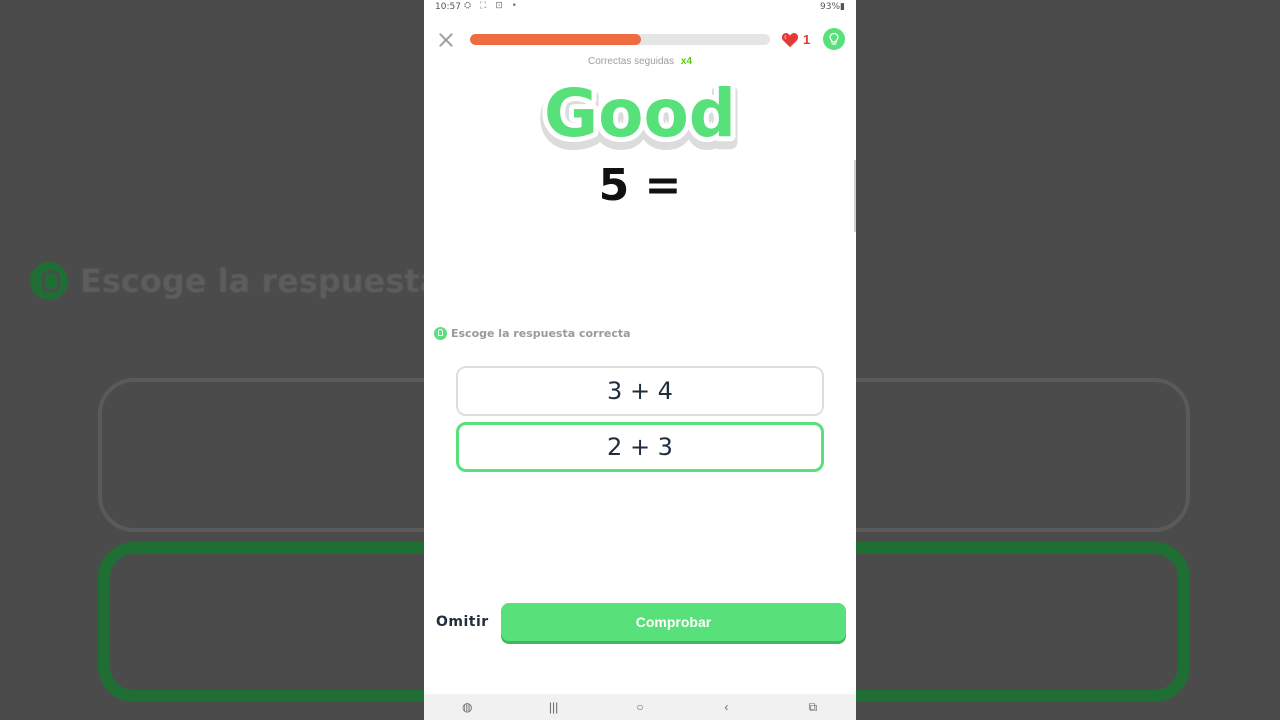 The height and width of the screenshot is (720, 1280). I want to click on good-banner-text: Good, so click(640, 113).